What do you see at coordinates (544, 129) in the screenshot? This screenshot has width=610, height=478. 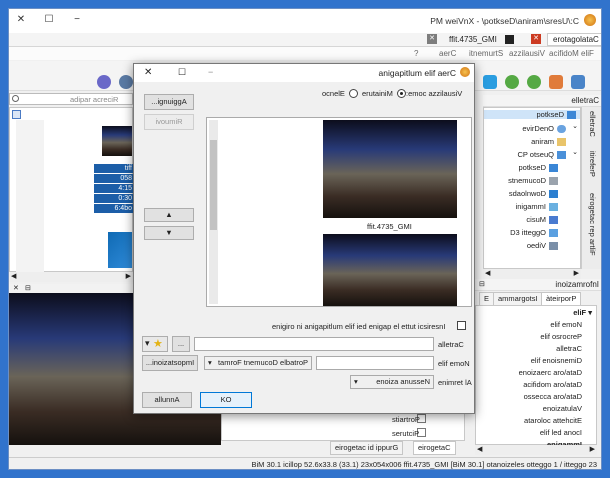 I see `folder-item-onedrive: OneDrive` at bounding box center [544, 129].